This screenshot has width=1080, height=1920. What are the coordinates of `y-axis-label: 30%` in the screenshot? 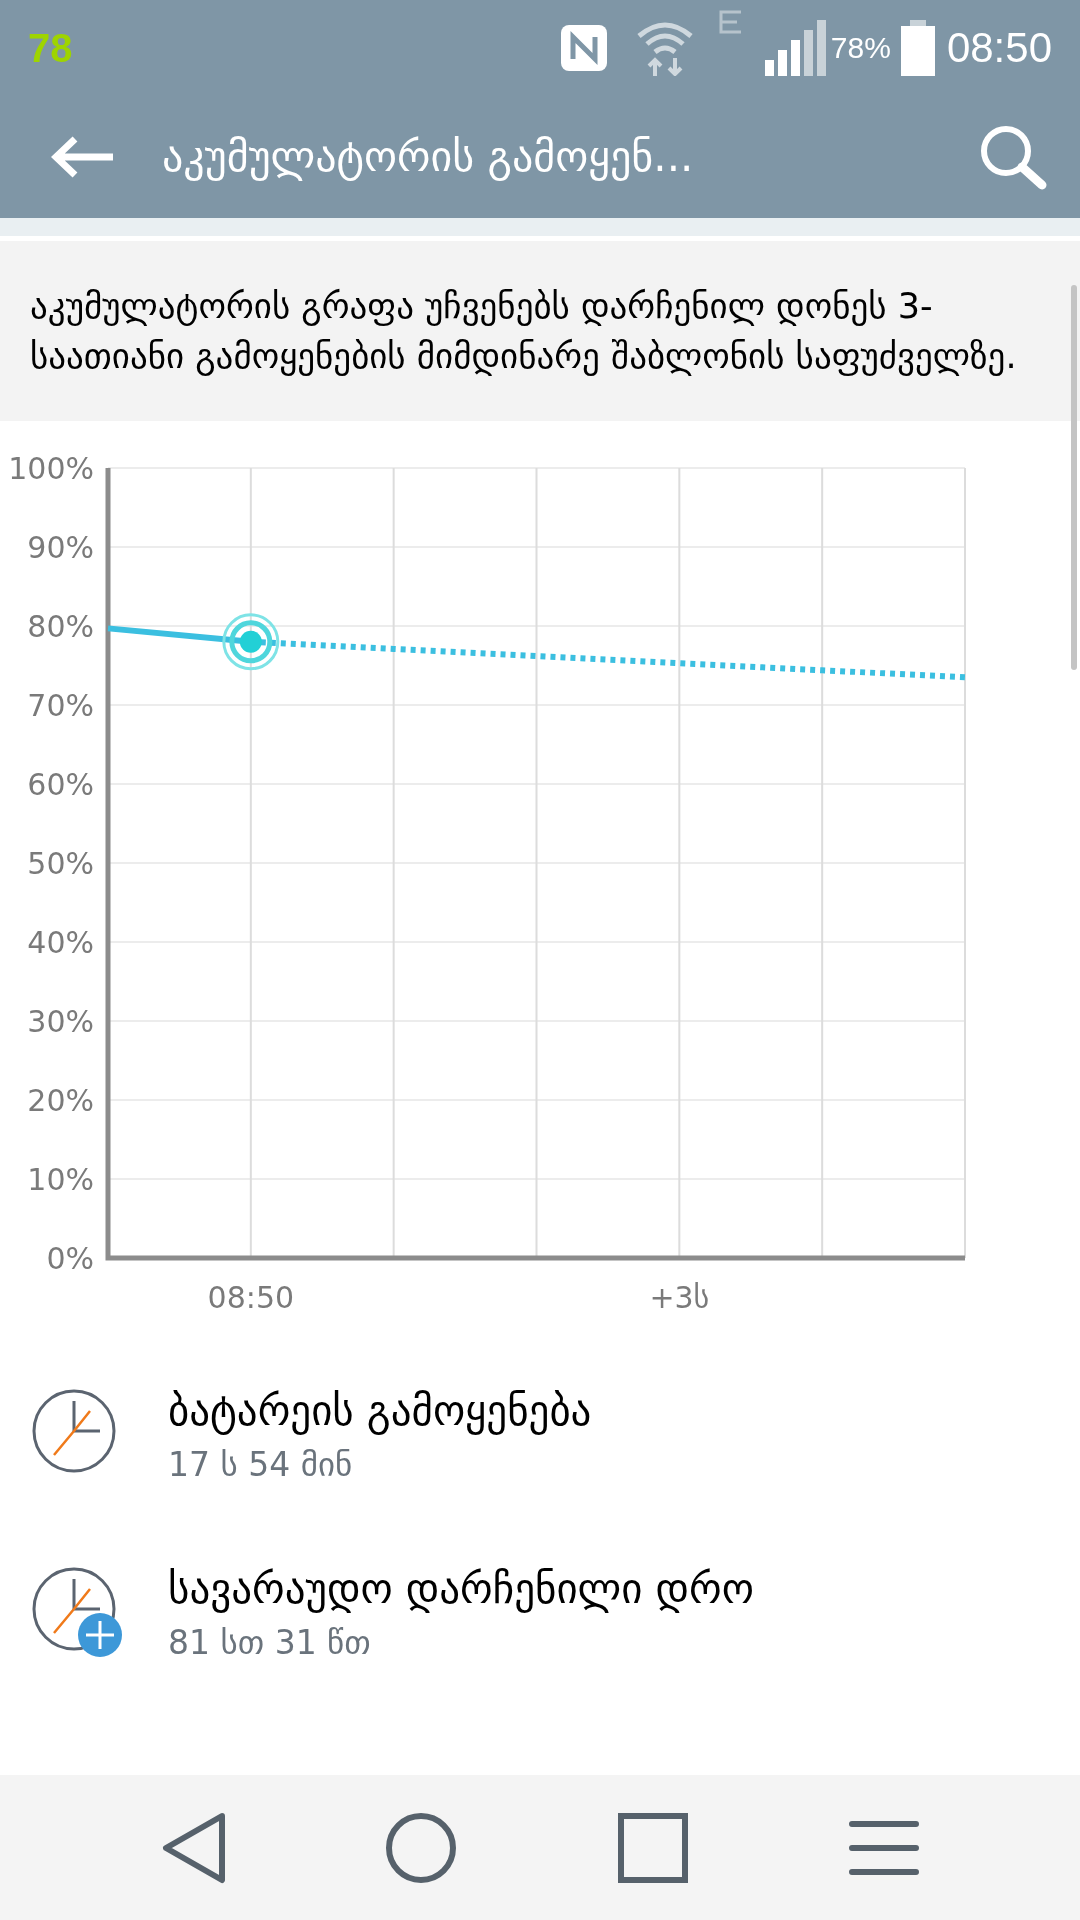 It's located at (60, 1021).